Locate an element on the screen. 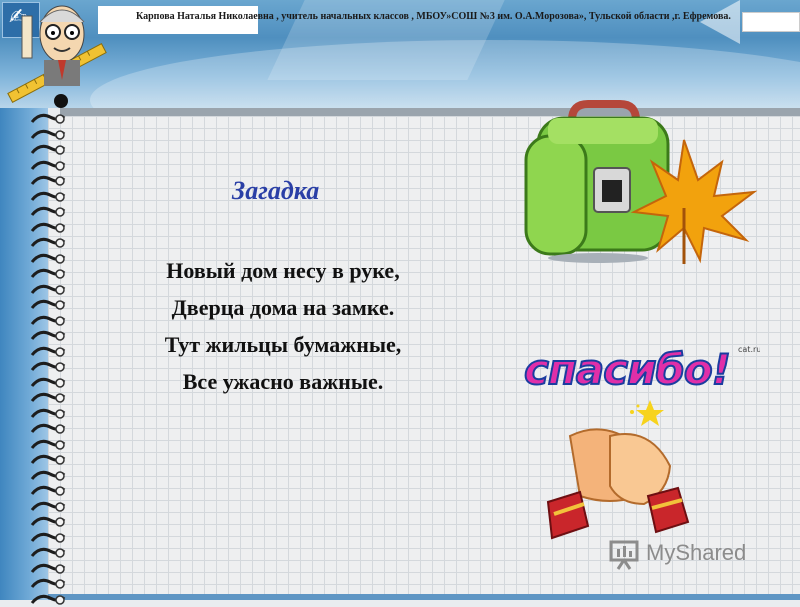  briefcase-with-leaf-image is located at coordinates (641, 182).